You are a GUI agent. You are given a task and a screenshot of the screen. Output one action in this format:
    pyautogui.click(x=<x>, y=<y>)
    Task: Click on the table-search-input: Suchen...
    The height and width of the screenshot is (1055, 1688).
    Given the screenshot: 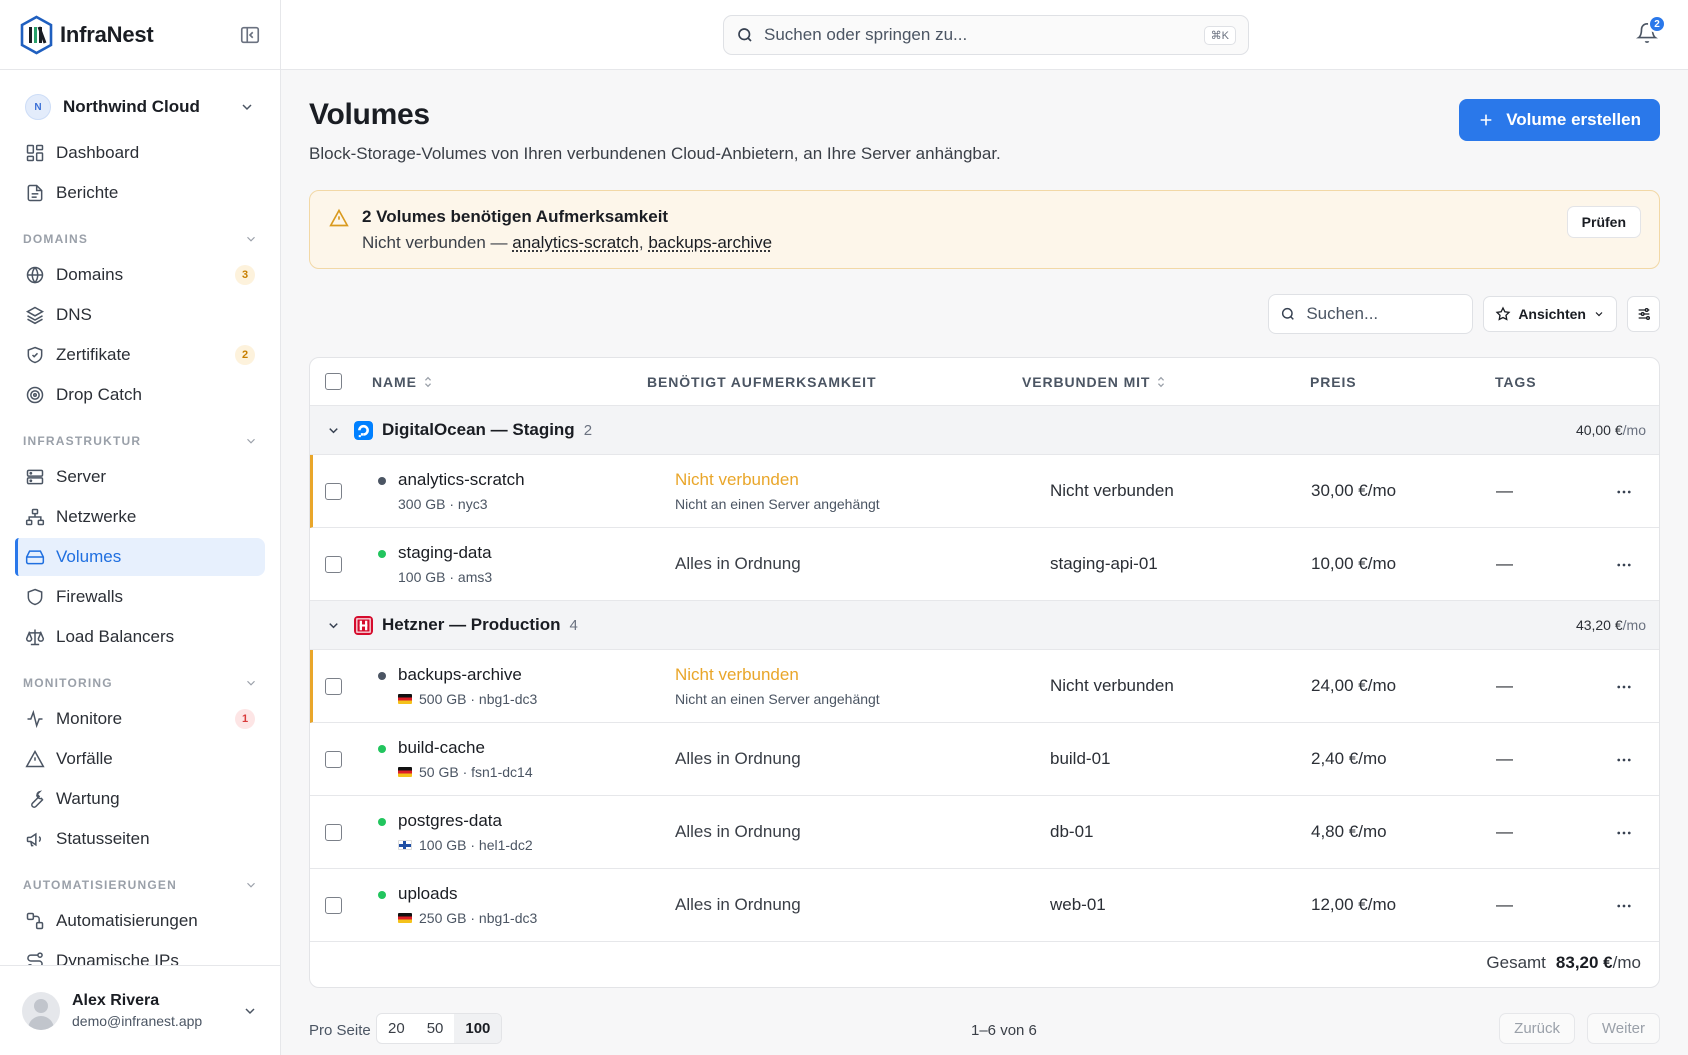 What is the action you would take?
    pyautogui.click(x=1371, y=314)
    